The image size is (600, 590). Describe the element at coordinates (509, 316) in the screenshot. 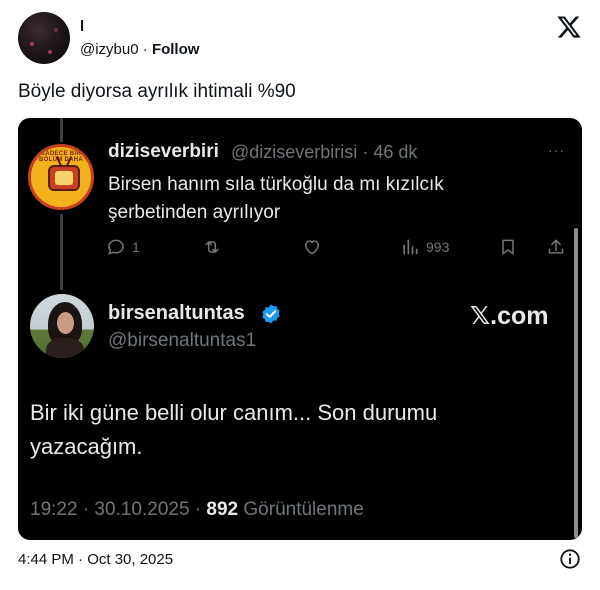

I see `xcom-watermark: 𝕏.com` at that location.